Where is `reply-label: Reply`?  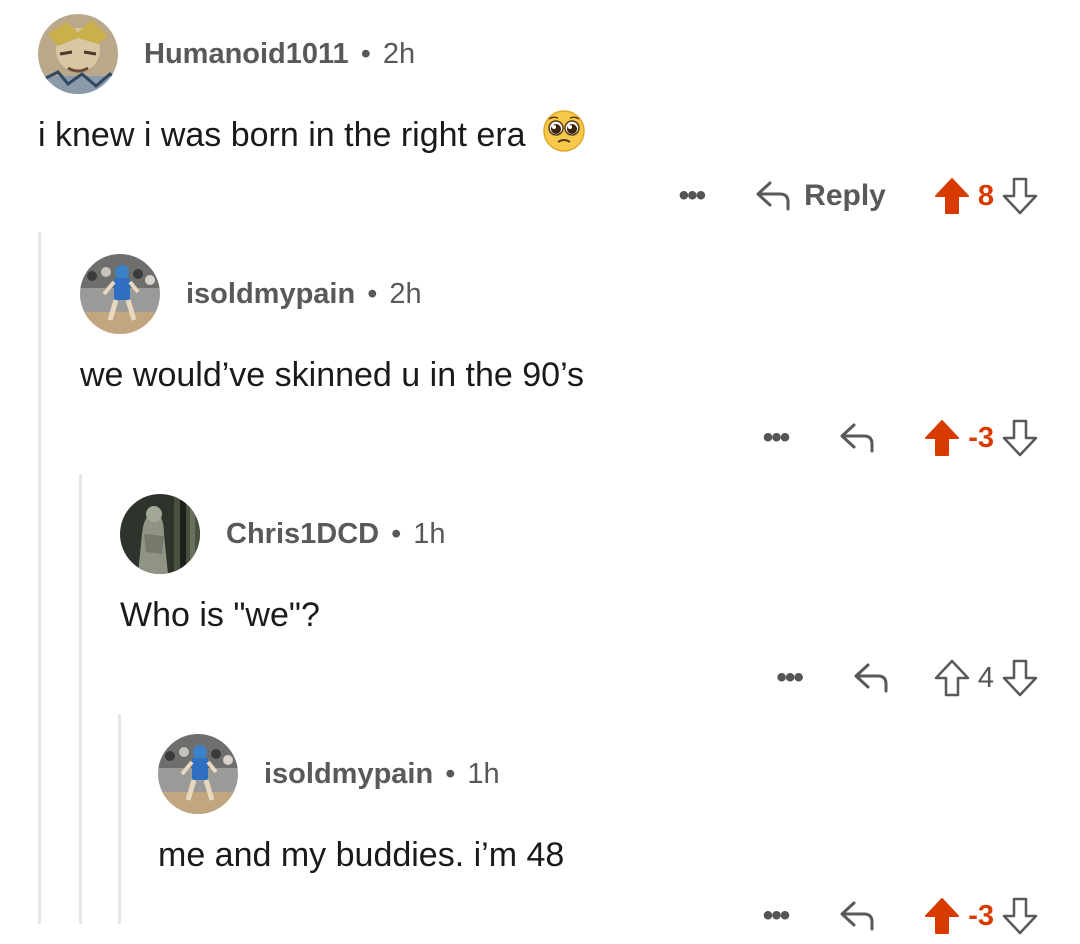
reply-label: Reply is located at coordinates (845, 195).